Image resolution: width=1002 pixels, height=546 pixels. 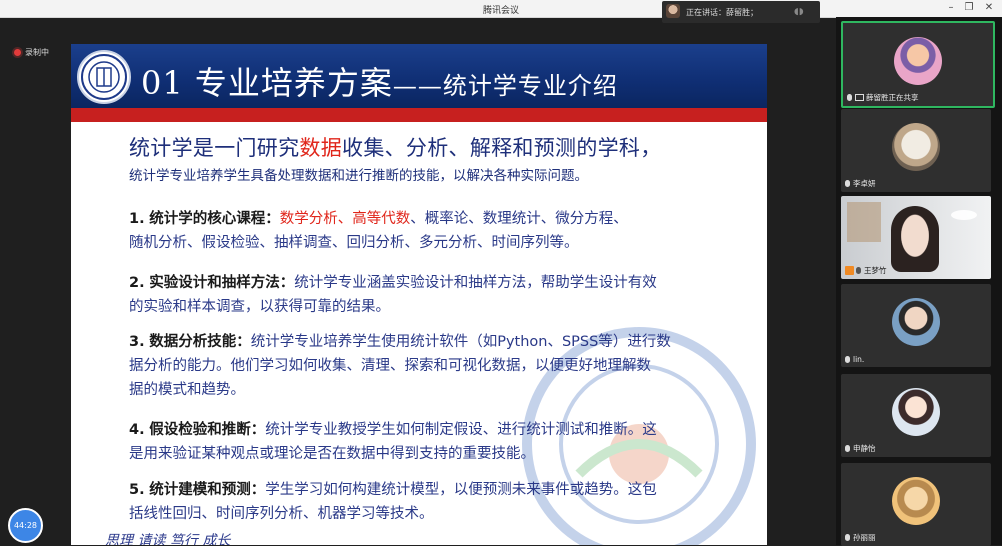 What do you see at coordinates (505, 86) in the screenshot?
I see `slide-subtitle: ——统计学专业介绍` at bounding box center [505, 86].